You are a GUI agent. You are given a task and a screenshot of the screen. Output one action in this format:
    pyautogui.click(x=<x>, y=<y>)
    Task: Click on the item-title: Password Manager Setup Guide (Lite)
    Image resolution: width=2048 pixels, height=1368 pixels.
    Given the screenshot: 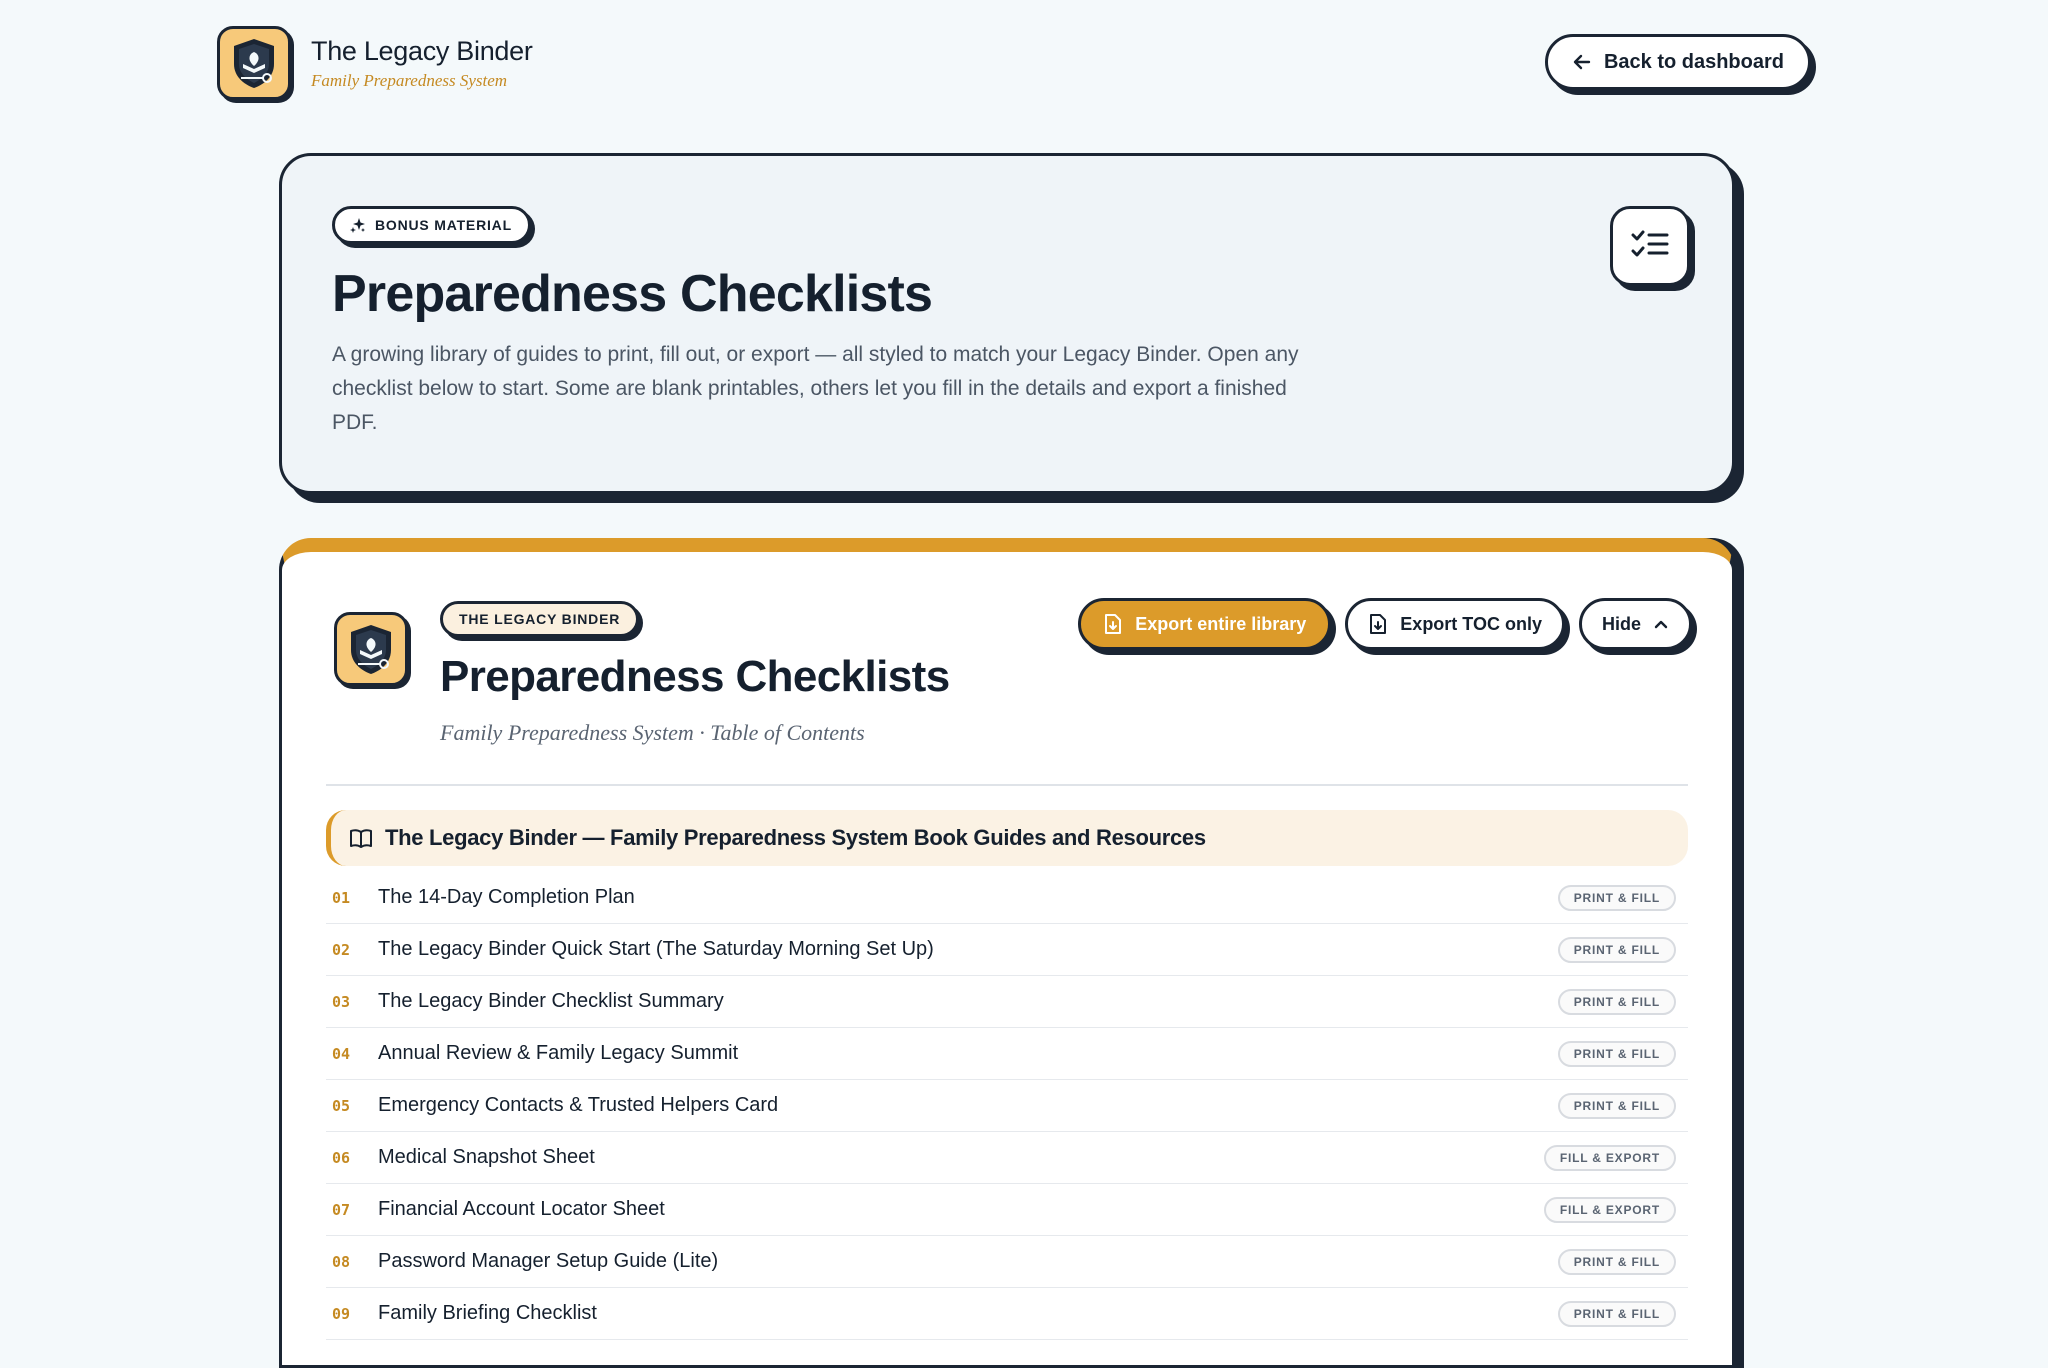 What is the action you would take?
    pyautogui.click(x=548, y=1261)
    